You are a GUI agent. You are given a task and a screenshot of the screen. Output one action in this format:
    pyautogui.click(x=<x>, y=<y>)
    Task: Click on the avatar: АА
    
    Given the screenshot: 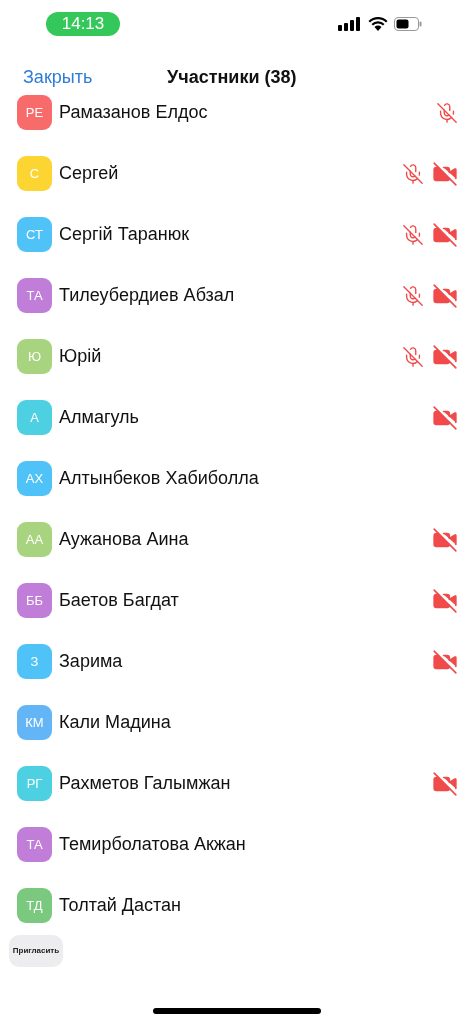 What is the action you would take?
    pyautogui.click(x=34, y=539)
    